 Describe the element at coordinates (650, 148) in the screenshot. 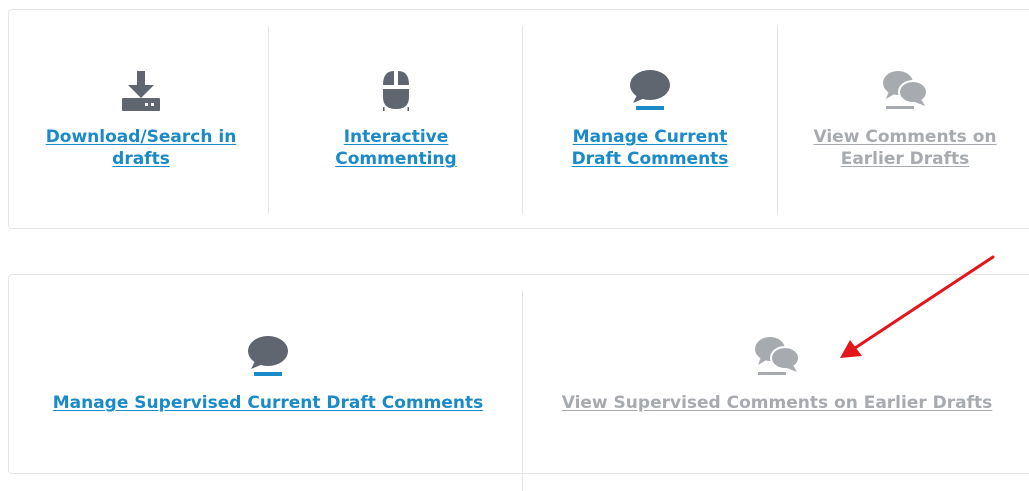

I see `manage-current-draft-comments-link: Manage Current Draft Comments` at that location.